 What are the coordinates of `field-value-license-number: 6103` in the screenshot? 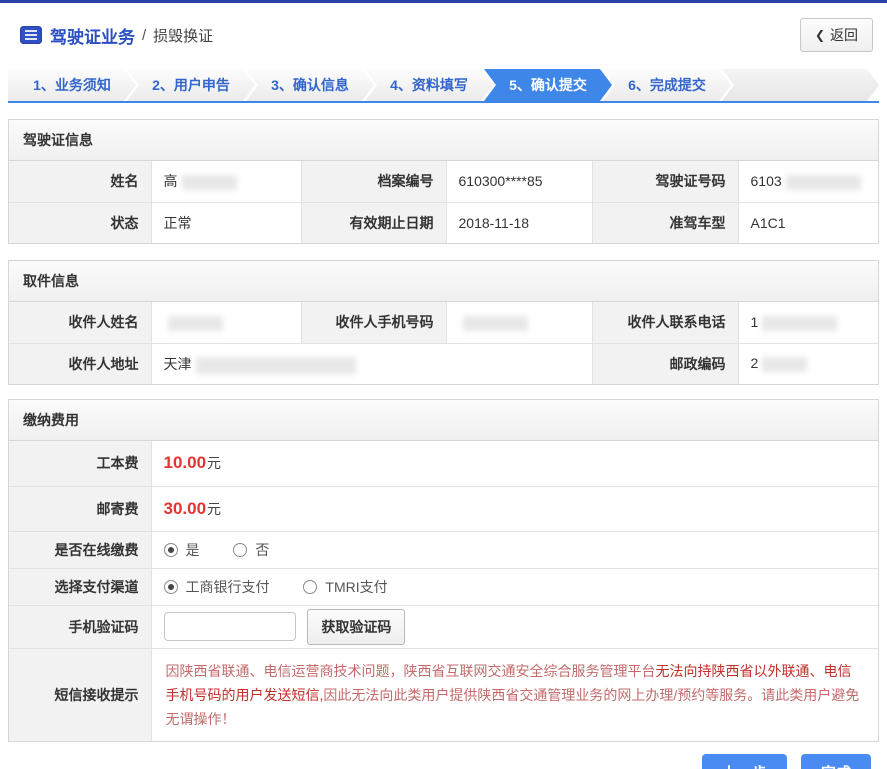 It's located at (808, 181).